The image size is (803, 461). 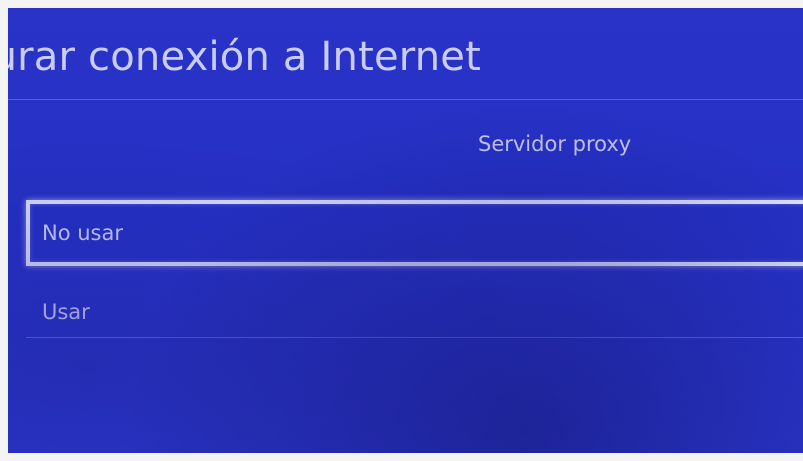 What do you see at coordinates (244, 57) in the screenshot?
I see `page-title: gurar conexión a Internet` at bounding box center [244, 57].